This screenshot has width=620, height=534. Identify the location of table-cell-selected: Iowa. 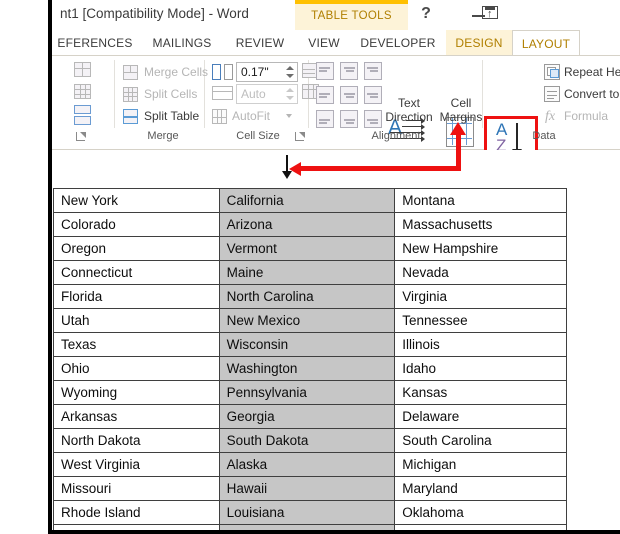
(307, 529).